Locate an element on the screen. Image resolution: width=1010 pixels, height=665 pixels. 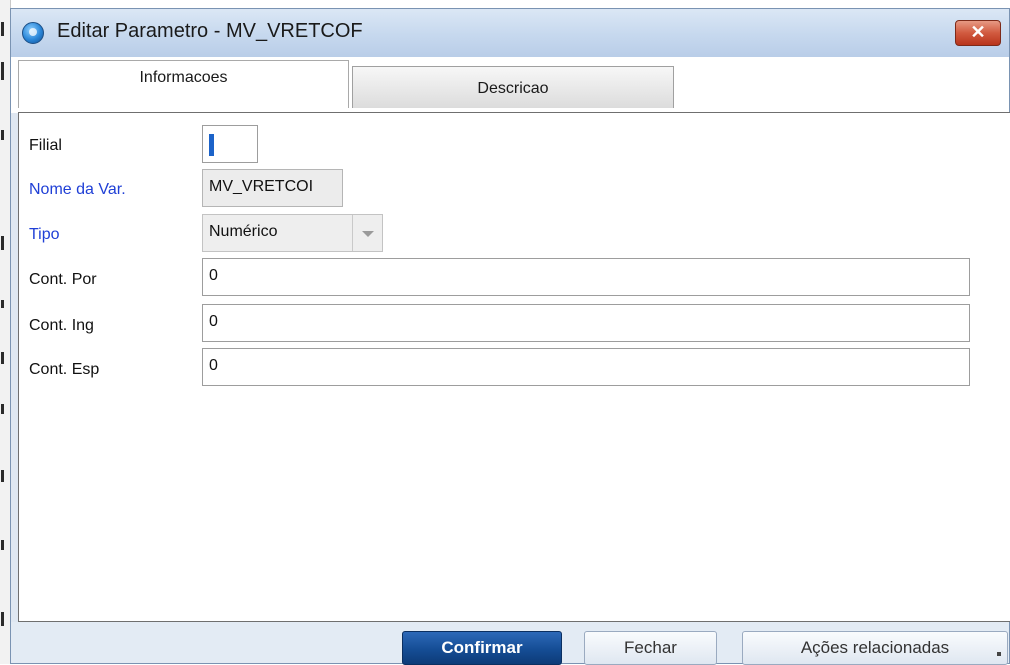
title-bar: Editar Parametro - MV_VRETCOF ✕ is located at coordinates (510, 33).